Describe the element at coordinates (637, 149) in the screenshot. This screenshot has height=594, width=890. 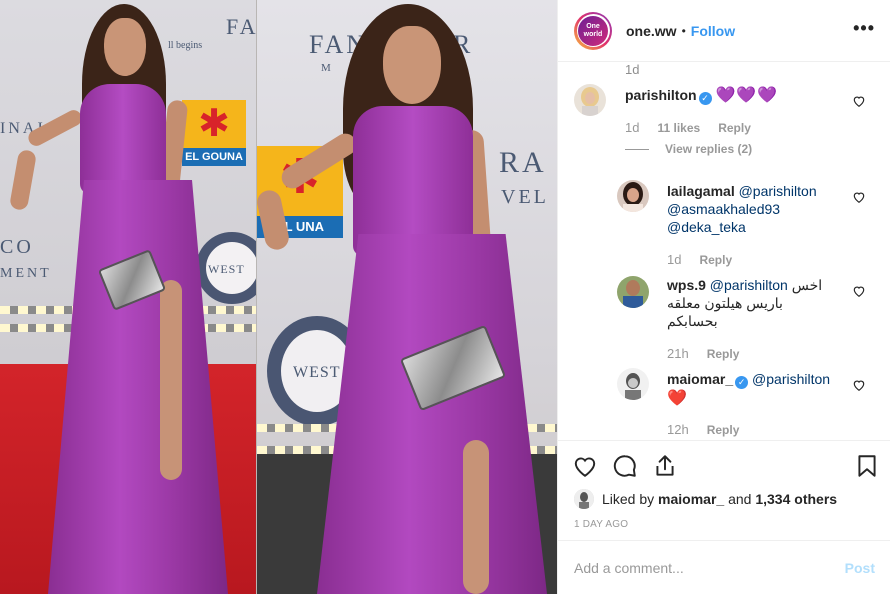
I see `divider-line` at that location.